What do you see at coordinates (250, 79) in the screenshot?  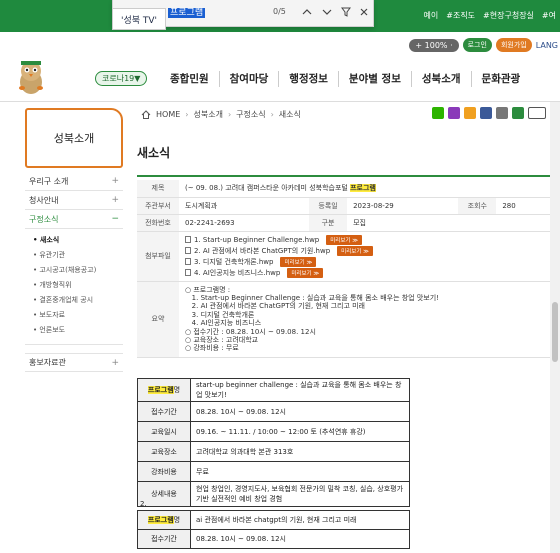 I see `nav-item: 참여마당` at bounding box center [250, 79].